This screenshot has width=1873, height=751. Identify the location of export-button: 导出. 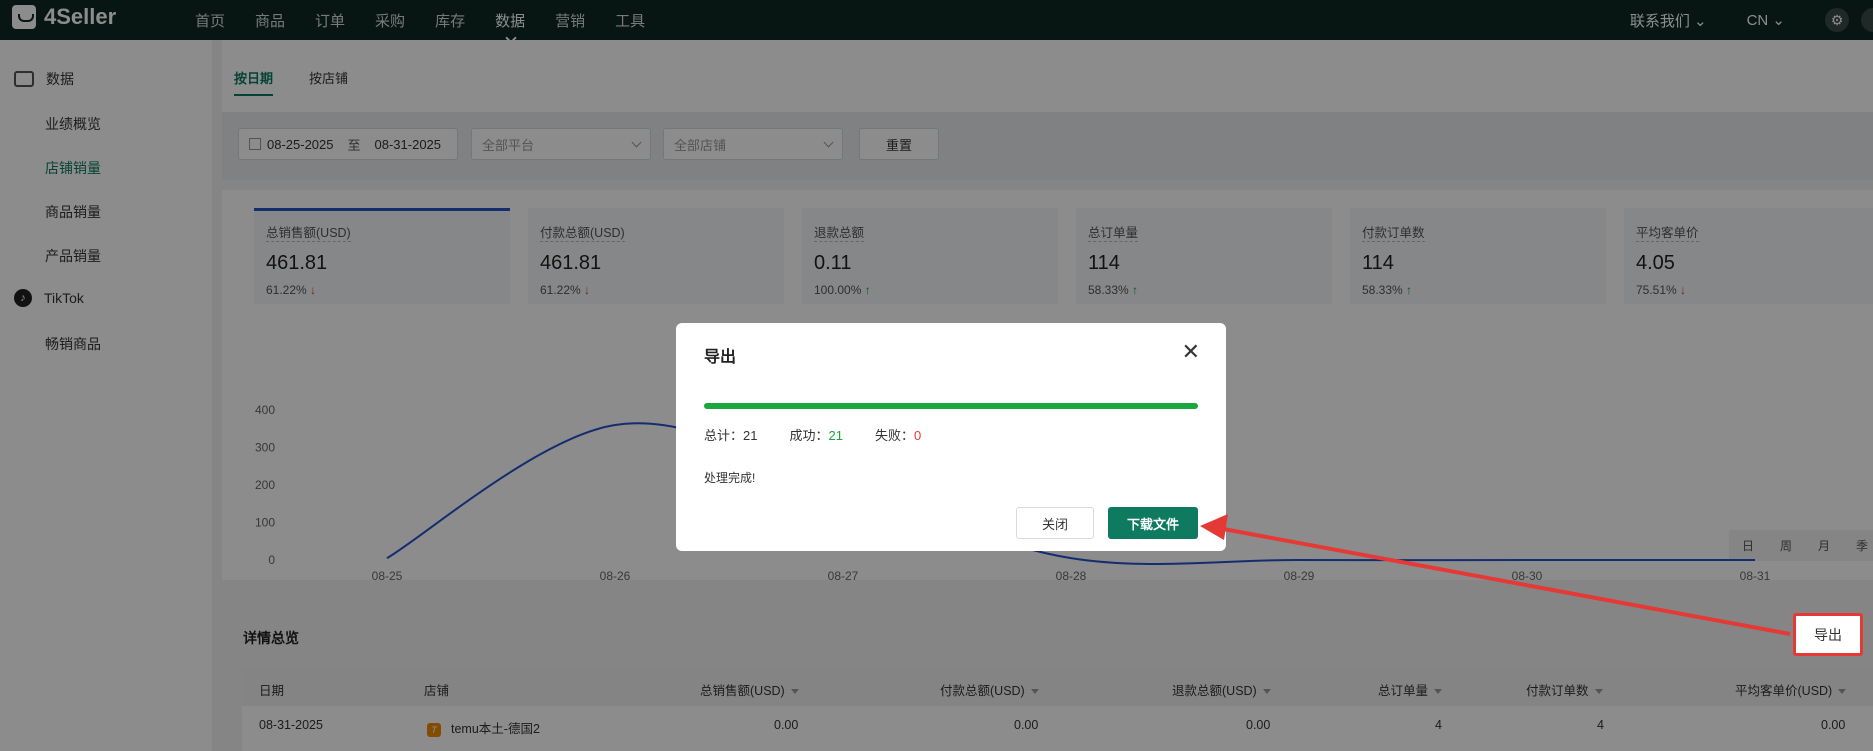
(1828, 634).